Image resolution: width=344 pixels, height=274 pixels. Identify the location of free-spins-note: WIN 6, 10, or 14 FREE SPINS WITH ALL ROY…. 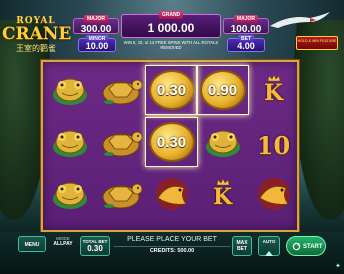
(171, 45).